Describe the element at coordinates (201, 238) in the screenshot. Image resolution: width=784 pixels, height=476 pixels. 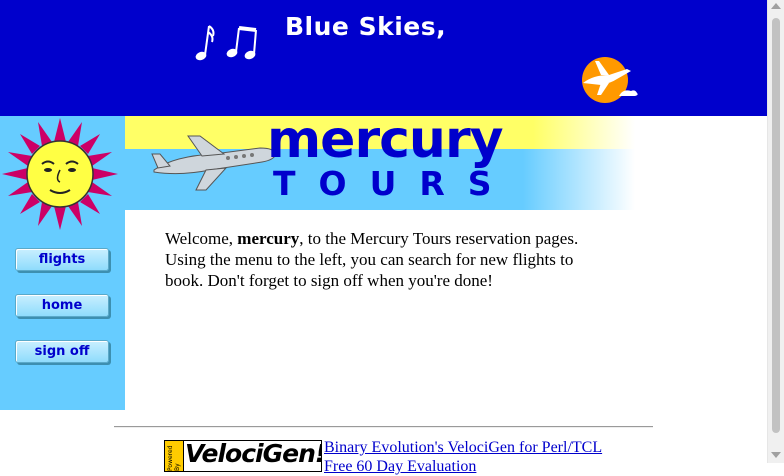
I see `welcome-prefix: Welcome,` at that location.